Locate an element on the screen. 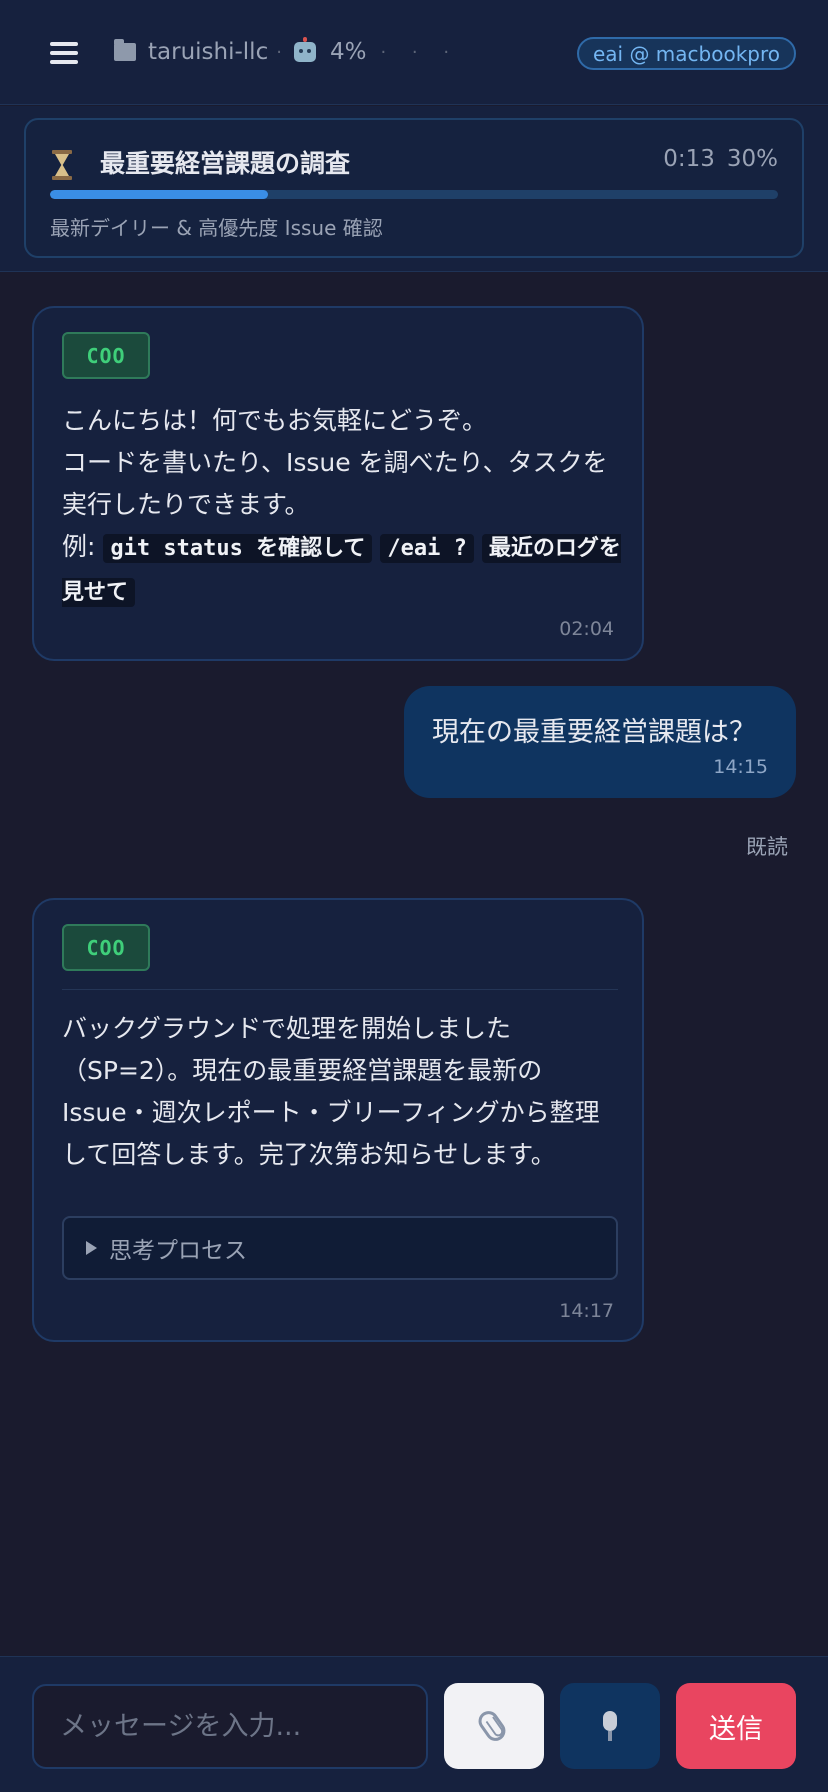 This screenshot has width=828, height=1792. message-timestamp: 02:04 is located at coordinates (586, 629).